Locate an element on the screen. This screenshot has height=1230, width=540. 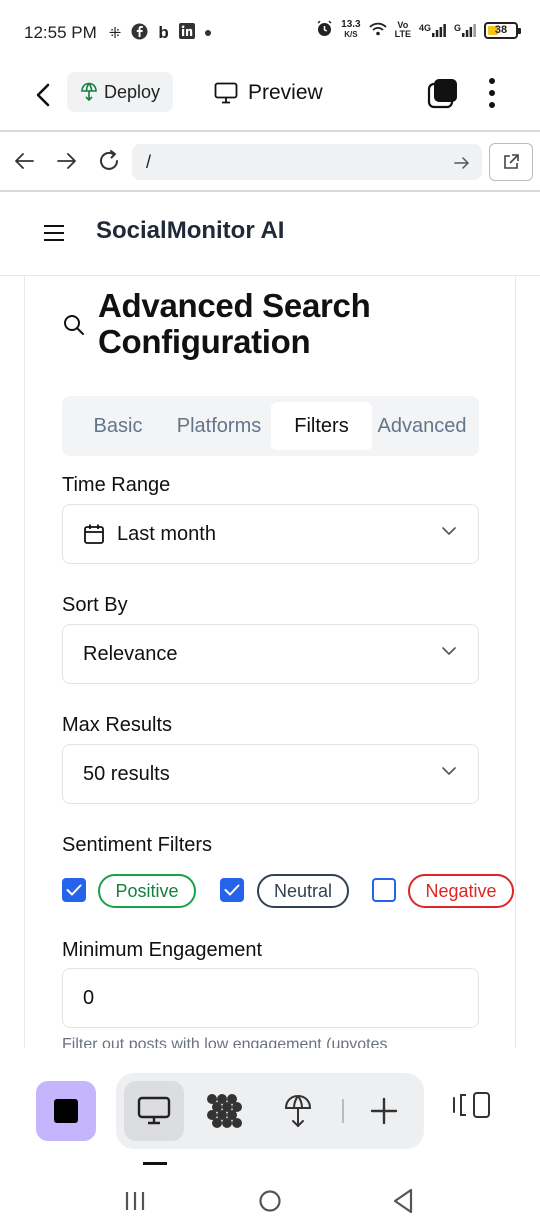
sentiment-filters-label: Sentiment Filters is located at coordinates (137, 845).